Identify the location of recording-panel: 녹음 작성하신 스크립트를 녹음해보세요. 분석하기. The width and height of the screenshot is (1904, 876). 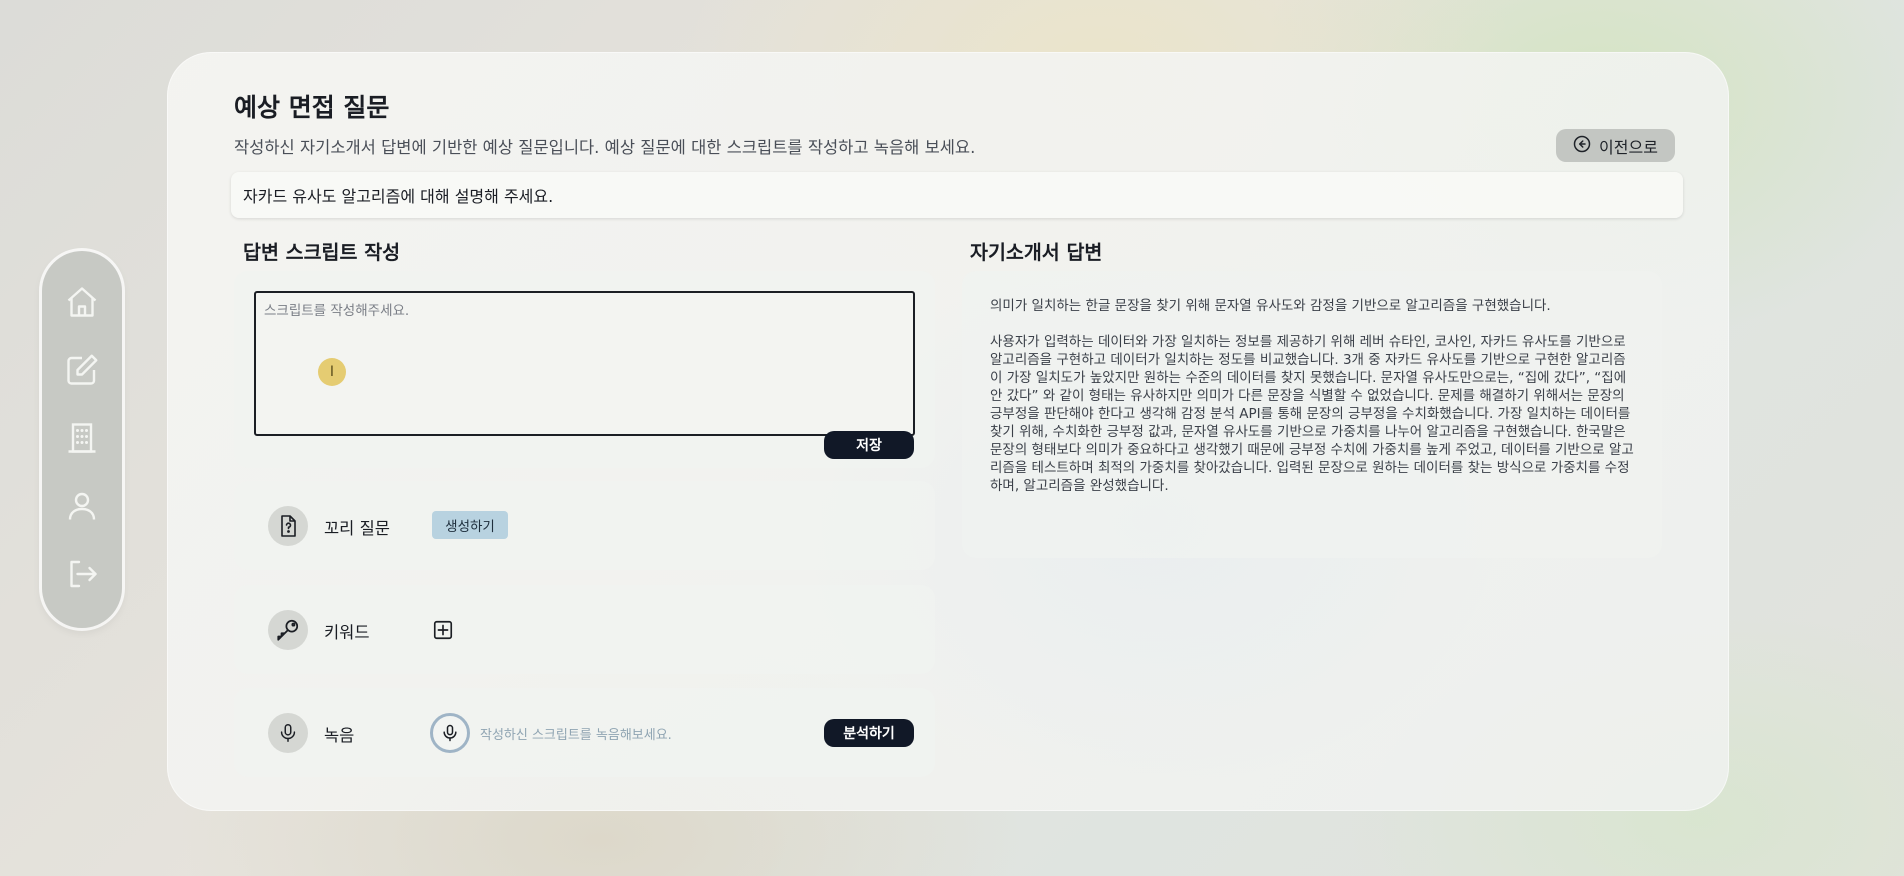
(584, 732).